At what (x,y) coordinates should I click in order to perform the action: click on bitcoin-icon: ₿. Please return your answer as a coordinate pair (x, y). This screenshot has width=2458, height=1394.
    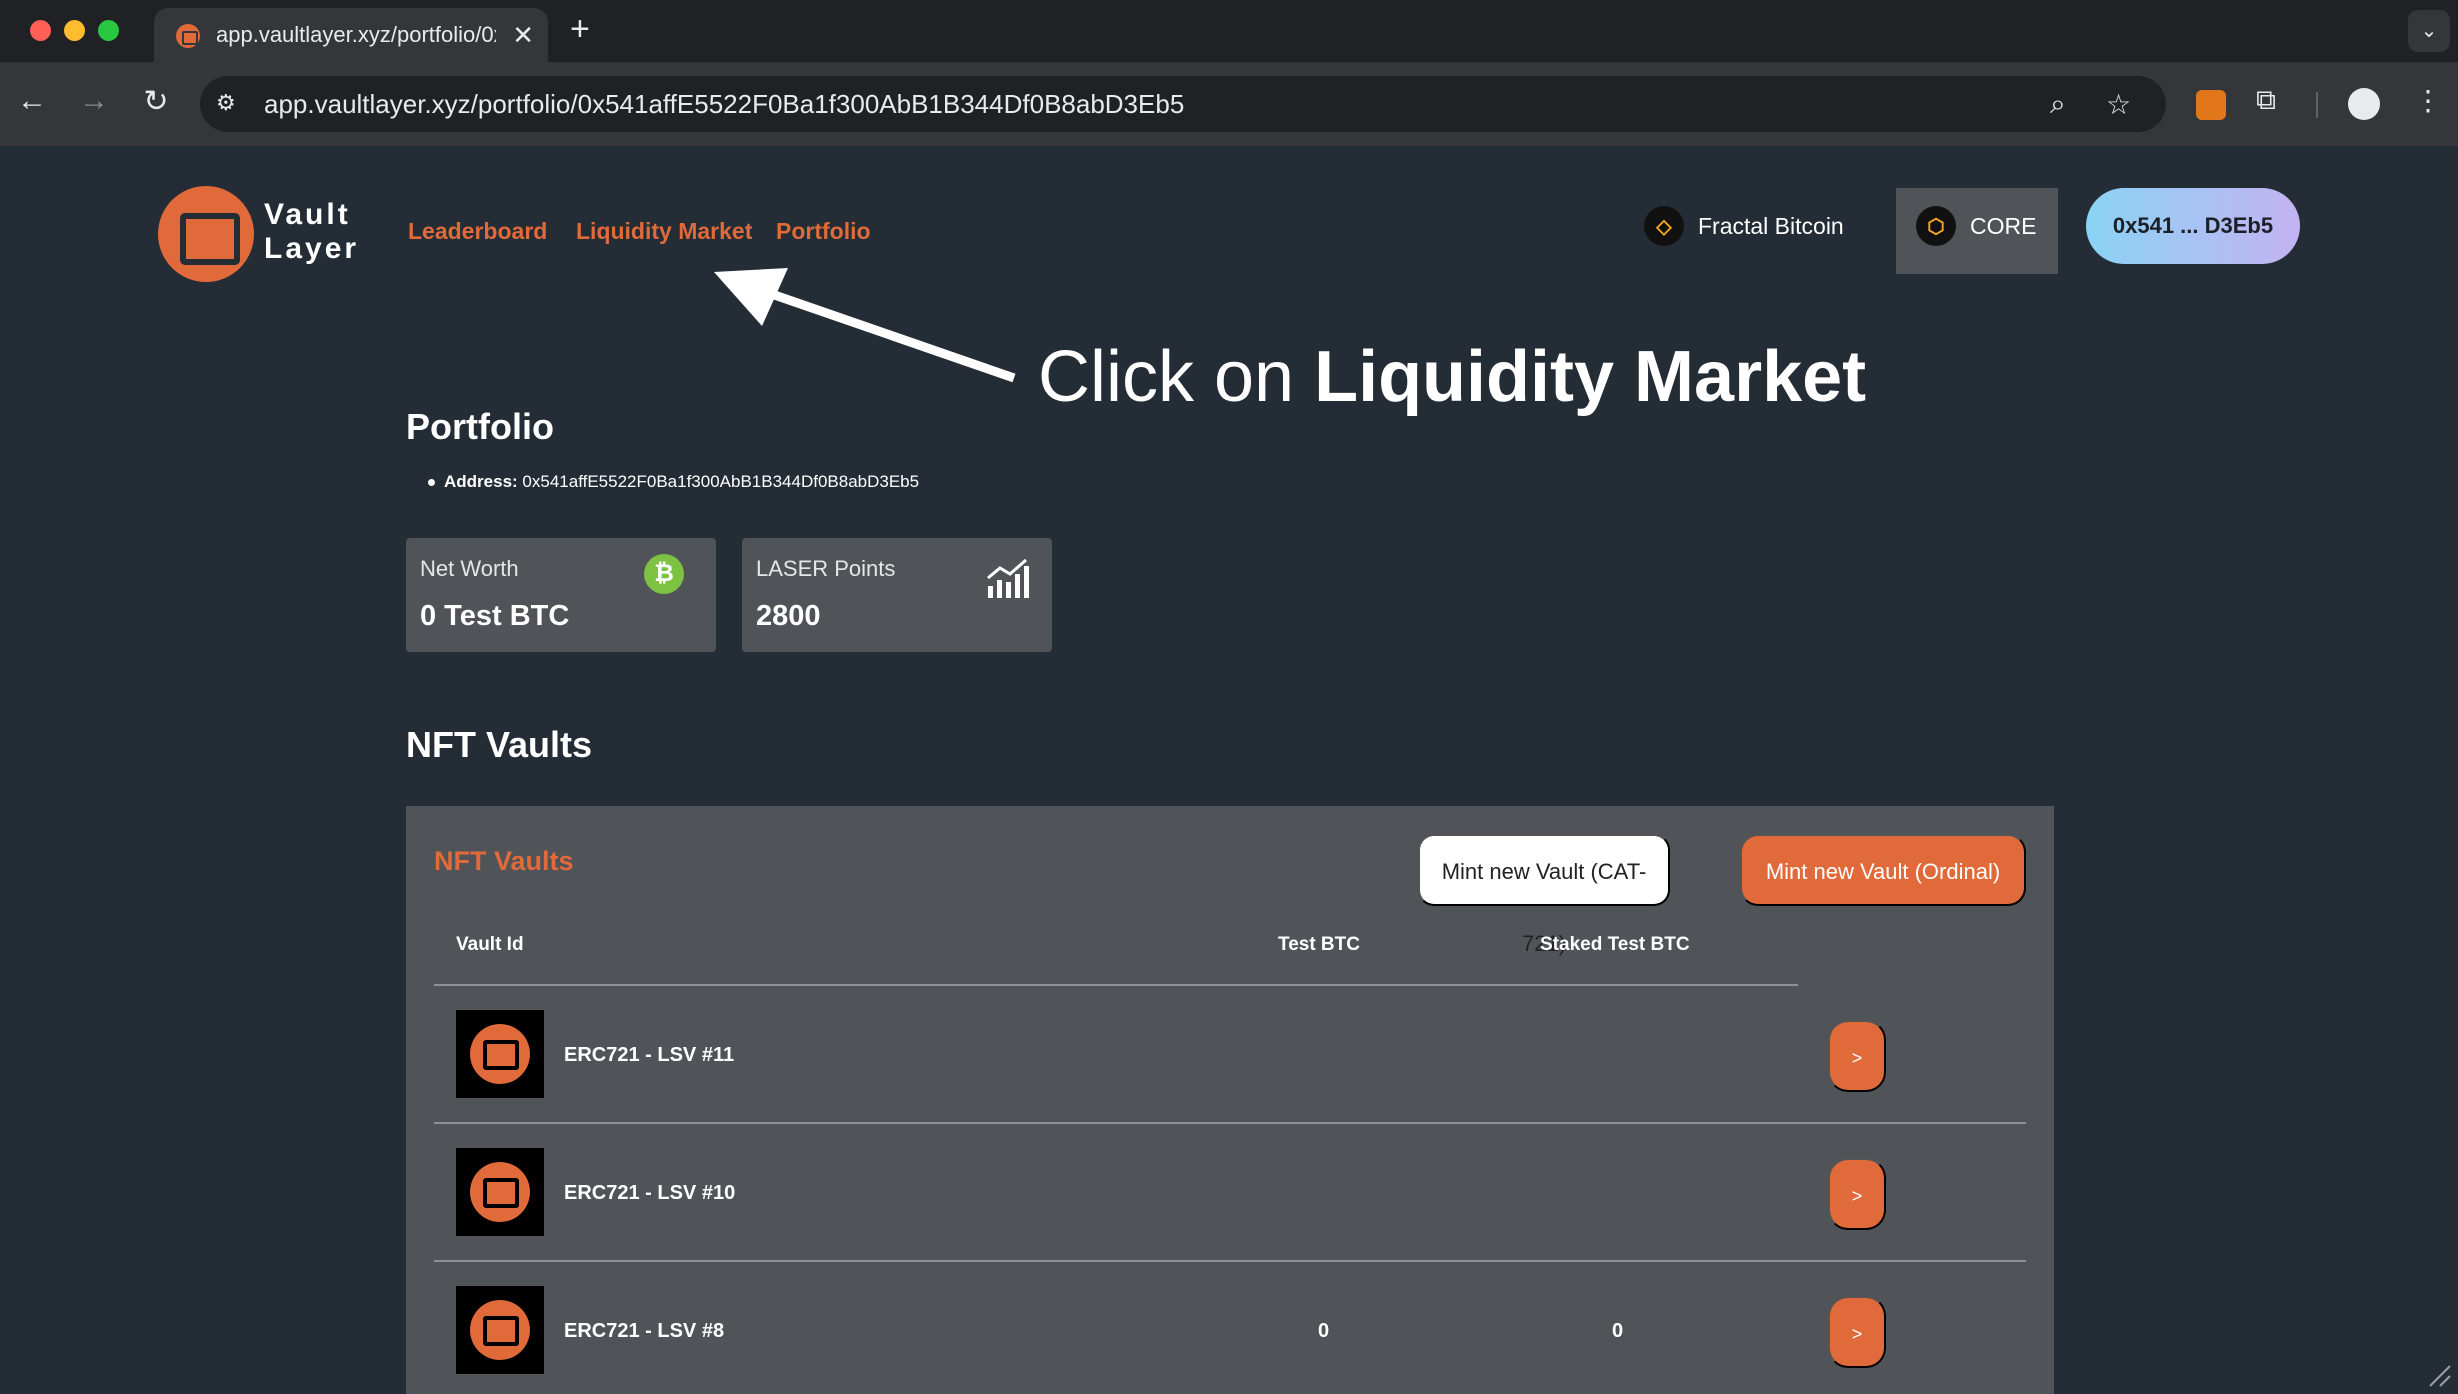
    Looking at the image, I should click on (664, 574).